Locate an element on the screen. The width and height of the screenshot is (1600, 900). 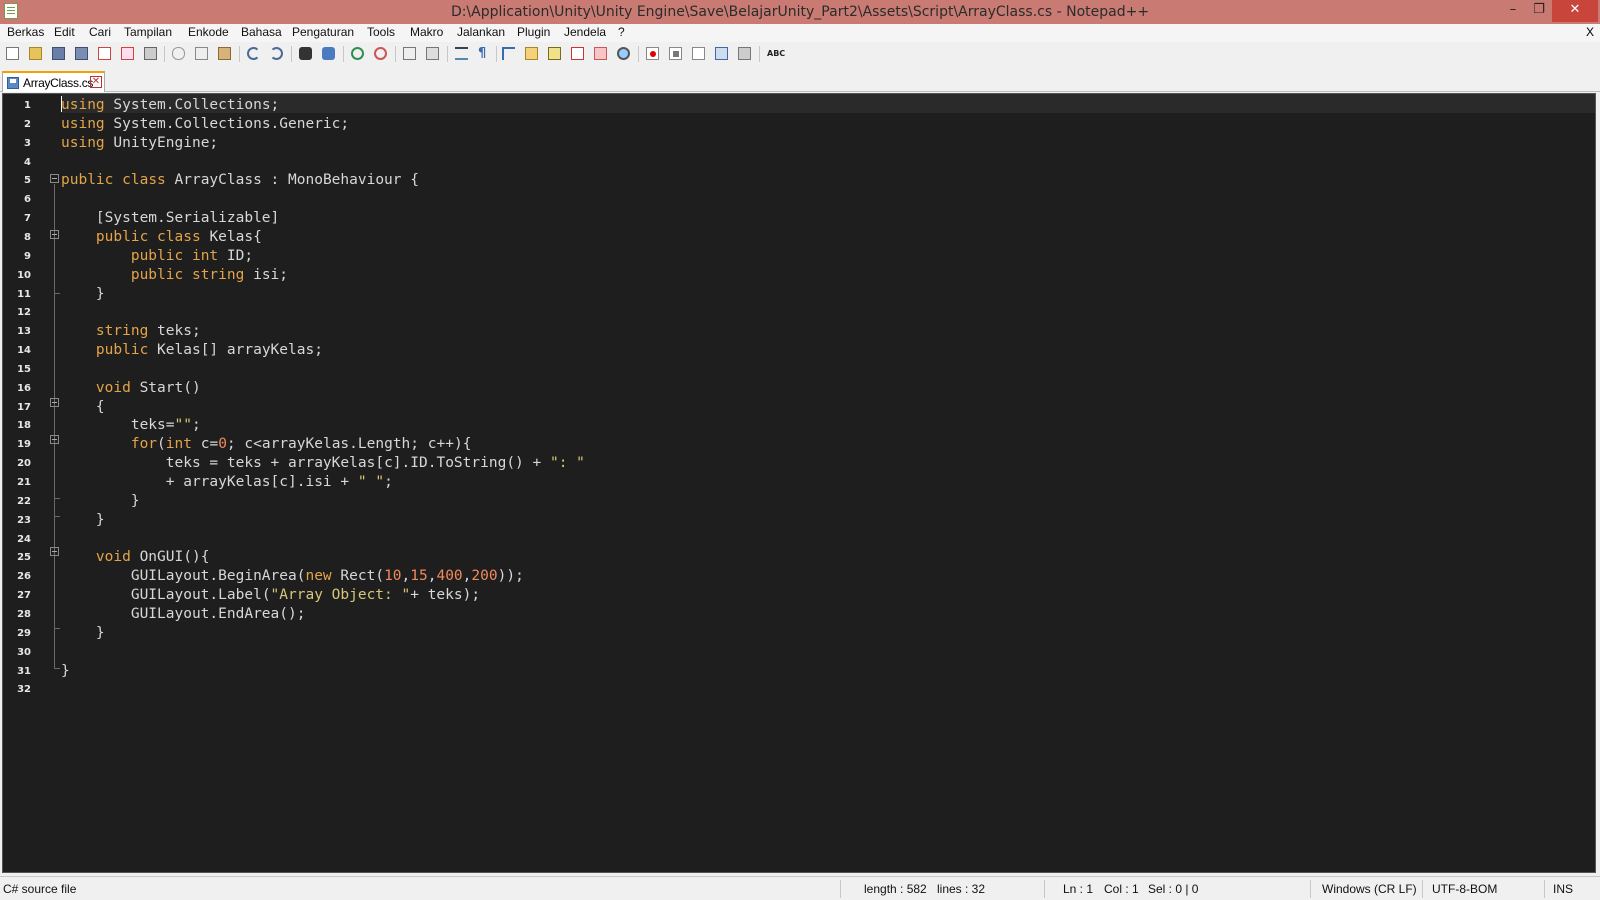
print-icon is located at coordinates (150, 53).